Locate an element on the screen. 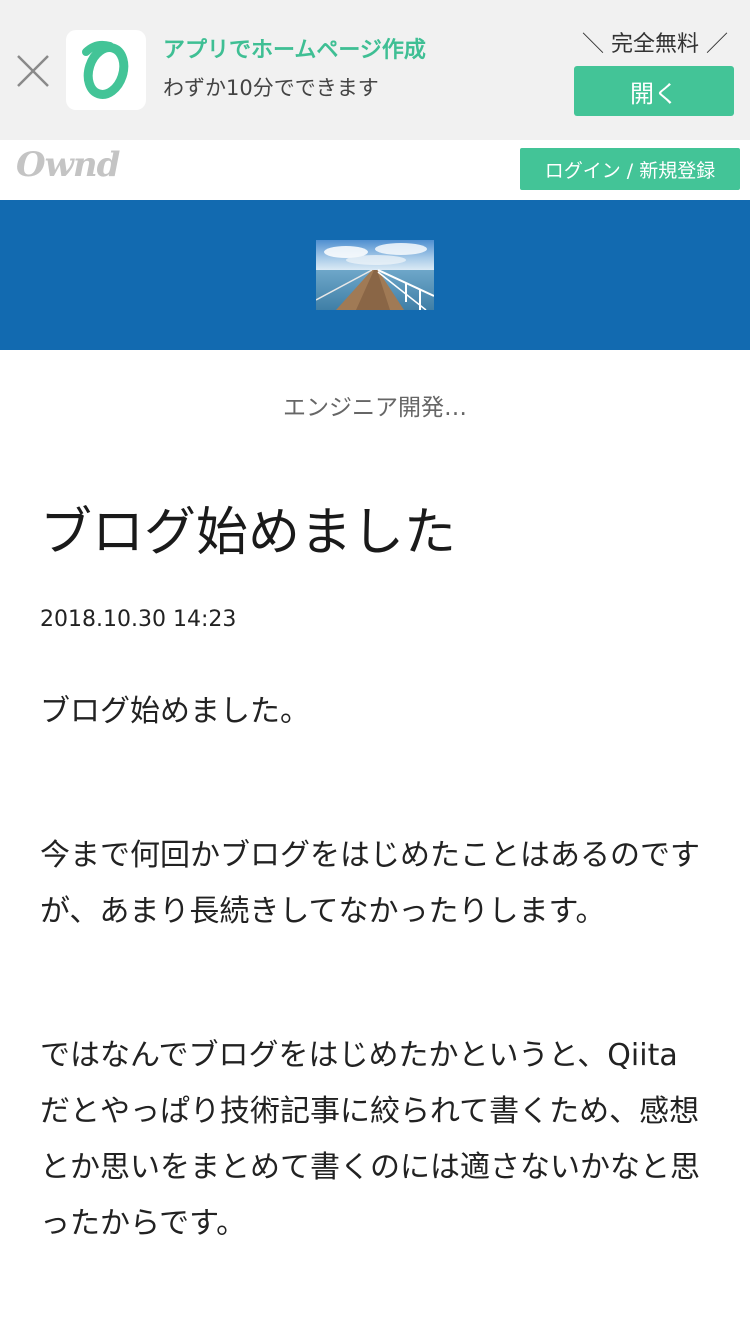  app-install-banner: アプリでホームページ作成 わずか10分でできます ＼ 完全無料 ／ 開く is located at coordinates (375, 70).